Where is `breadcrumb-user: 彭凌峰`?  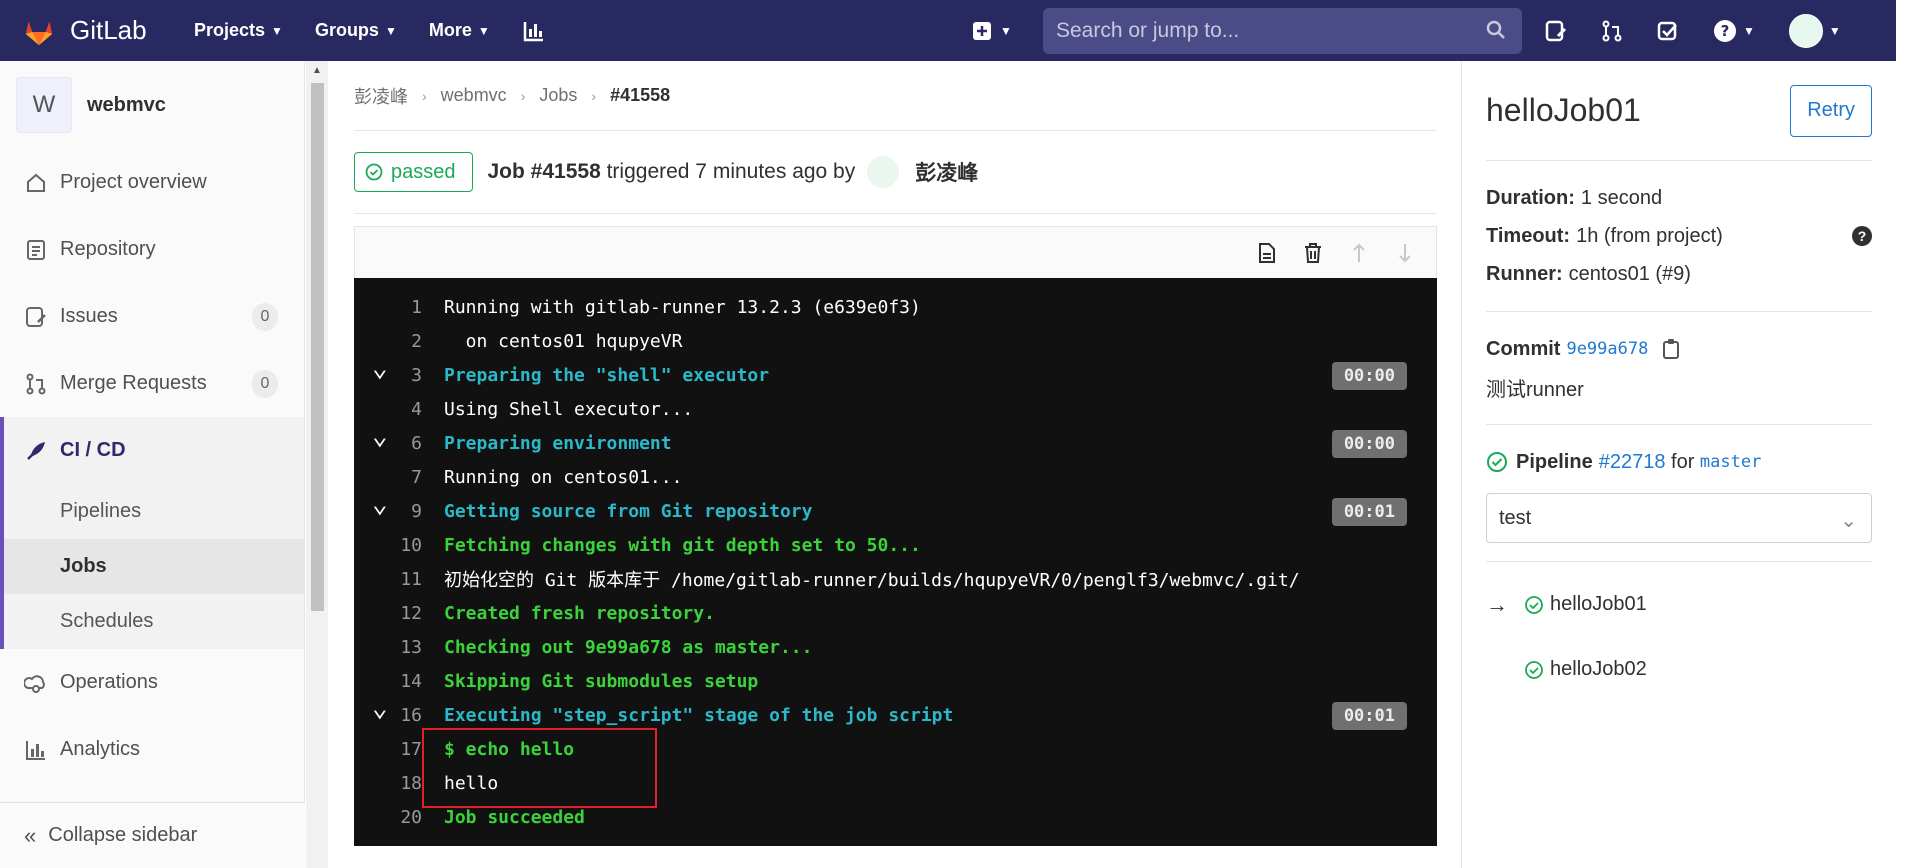 breadcrumb-user: 彭凌峰 is located at coordinates (381, 96).